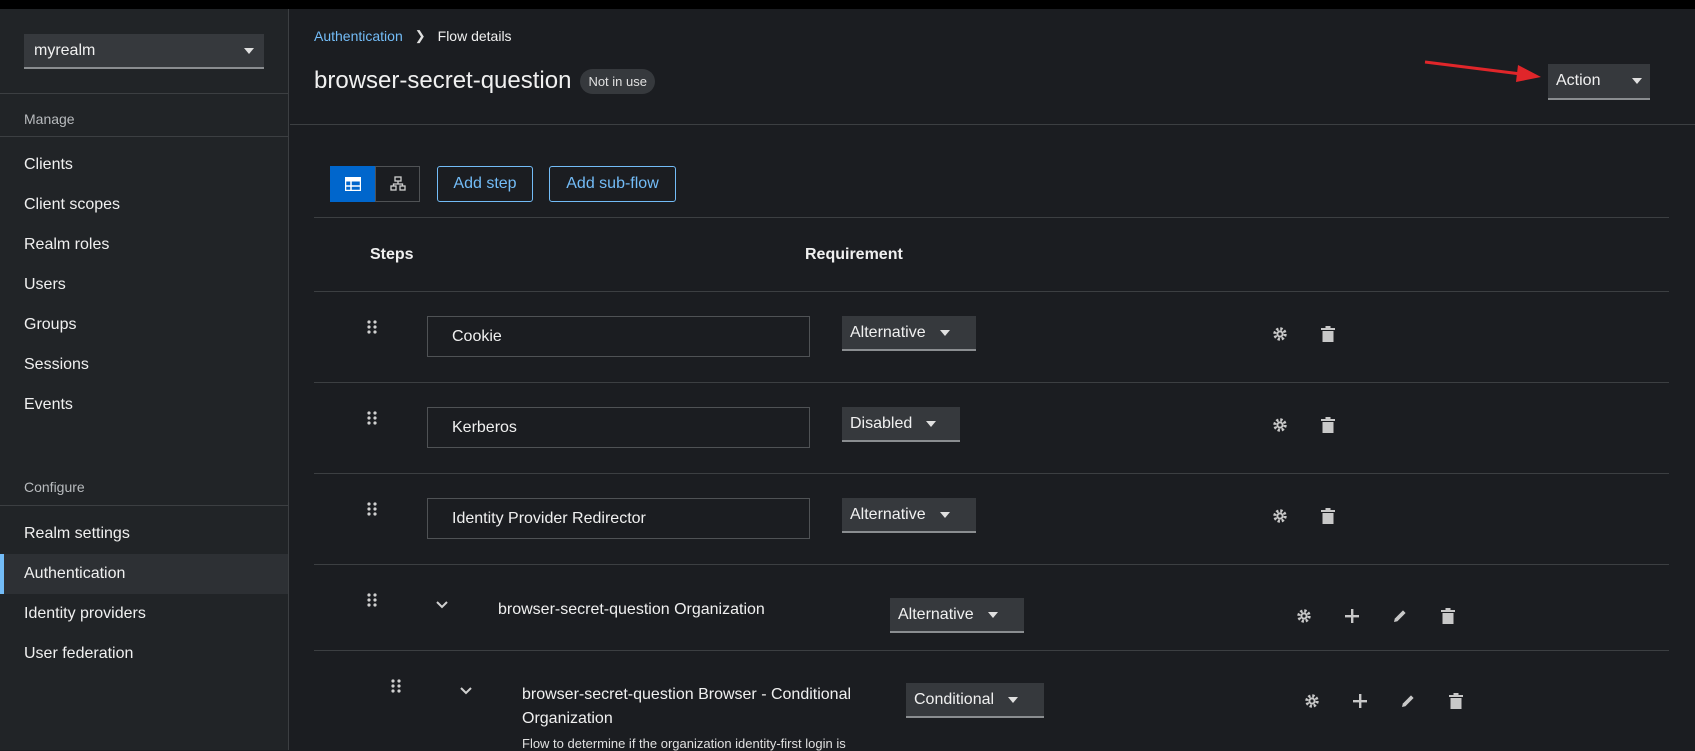 Image resolution: width=1695 pixels, height=751 pixels. Describe the element at coordinates (854, 254) in the screenshot. I see `column-header-requirement: Requirement` at that location.